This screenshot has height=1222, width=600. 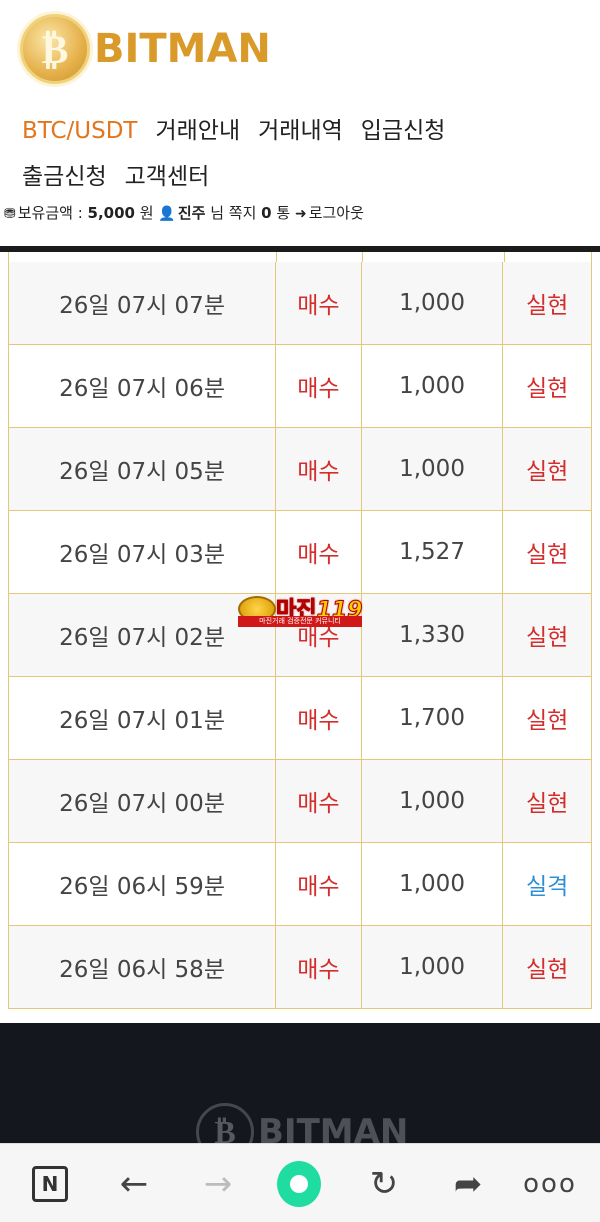 What do you see at coordinates (79, 131) in the screenshot?
I see `nav-item-btc-usdt: BTC/USDT` at bounding box center [79, 131].